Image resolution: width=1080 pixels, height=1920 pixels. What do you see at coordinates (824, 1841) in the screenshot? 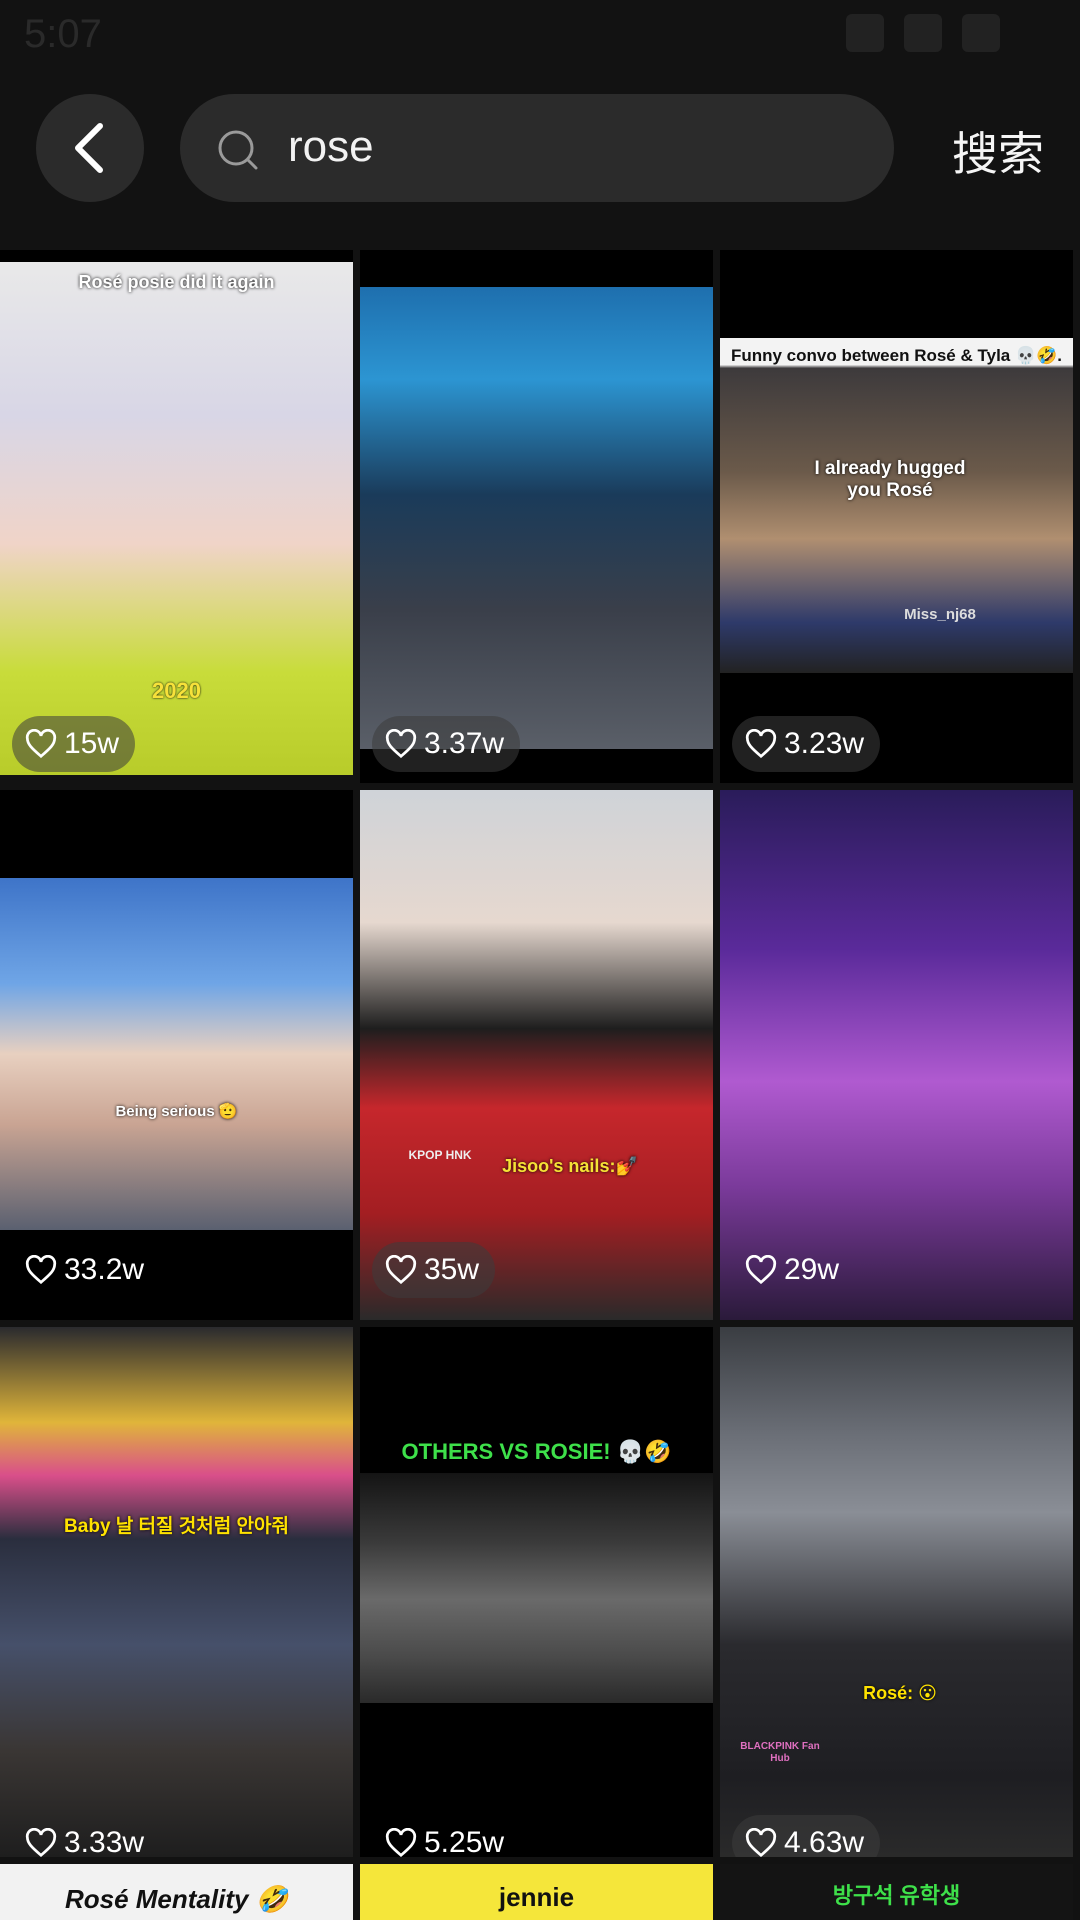
I see `like-count: 4.63w` at bounding box center [824, 1841].